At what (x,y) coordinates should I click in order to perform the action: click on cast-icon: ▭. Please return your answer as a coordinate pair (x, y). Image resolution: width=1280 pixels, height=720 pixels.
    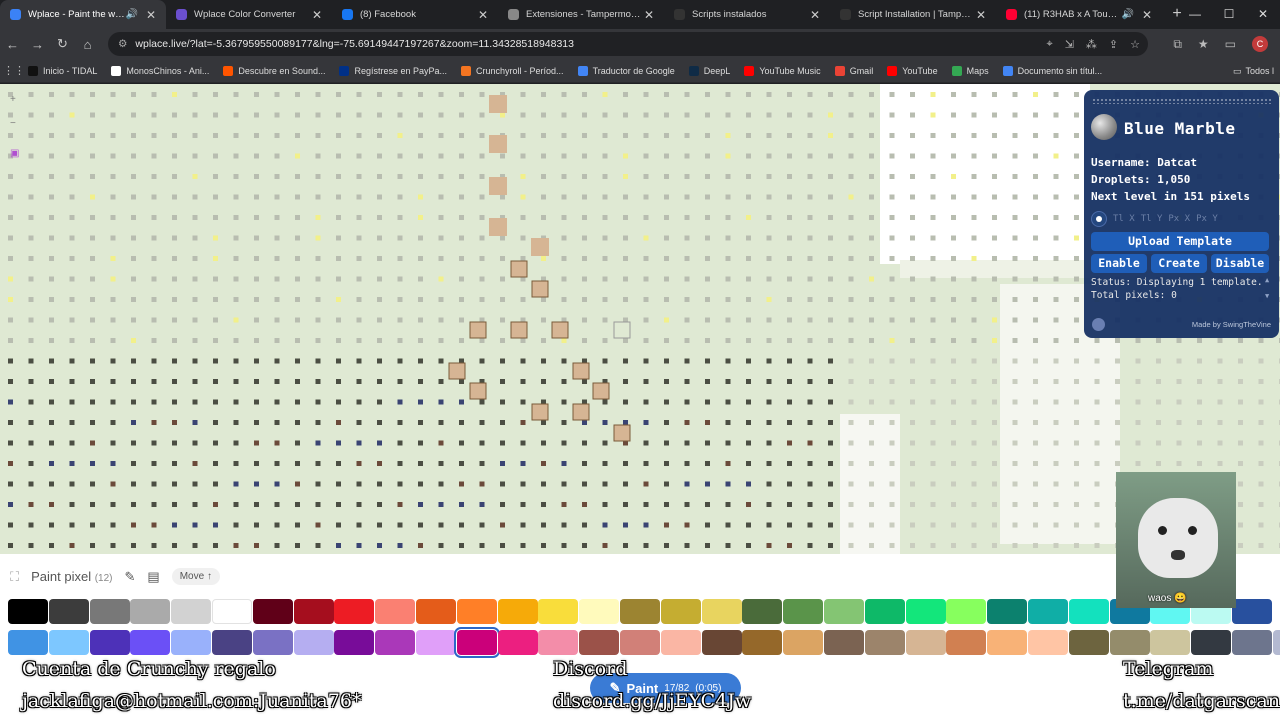
    Looking at the image, I should click on (1230, 44).